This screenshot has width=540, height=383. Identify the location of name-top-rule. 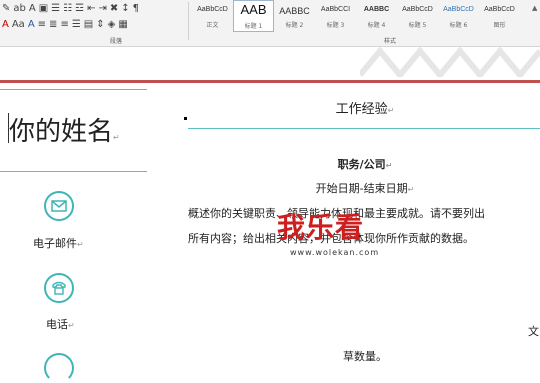
(73, 89).